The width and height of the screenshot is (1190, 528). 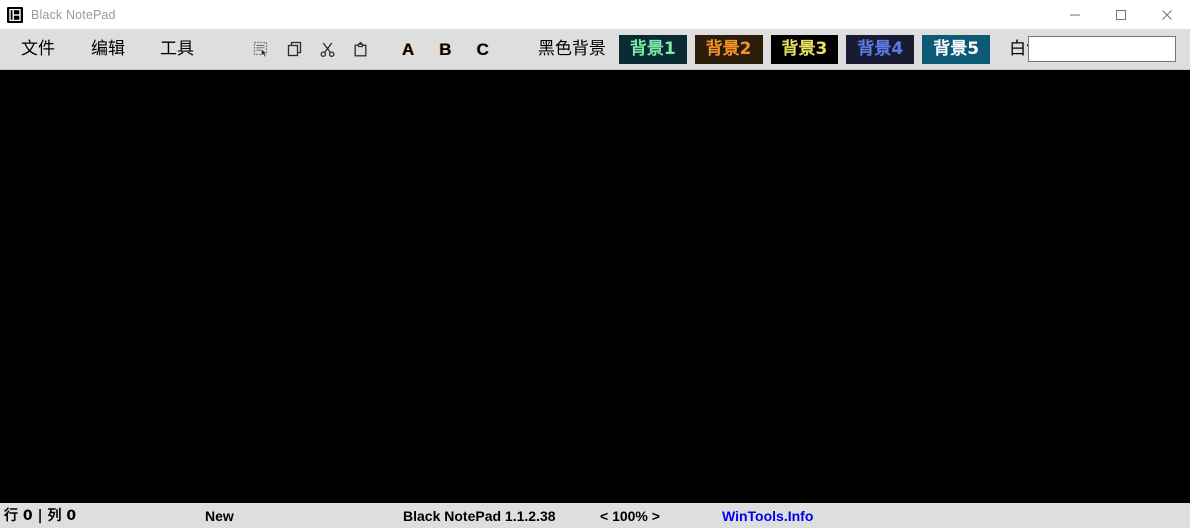 I want to click on paste-icon, so click(x=360, y=49).